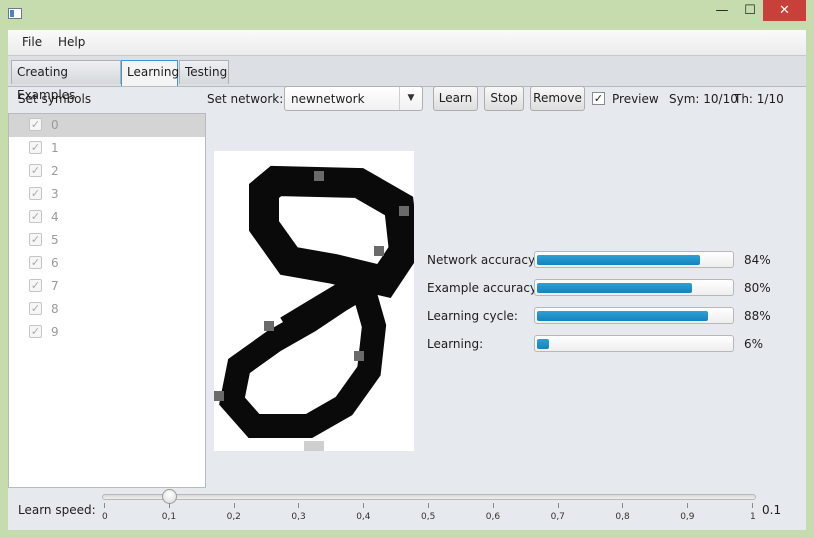 This screenshot has height=538, width=814. Describe the element at coordinates (55, 171) in the screenshot. I see `symbol-label: 2` at that location.